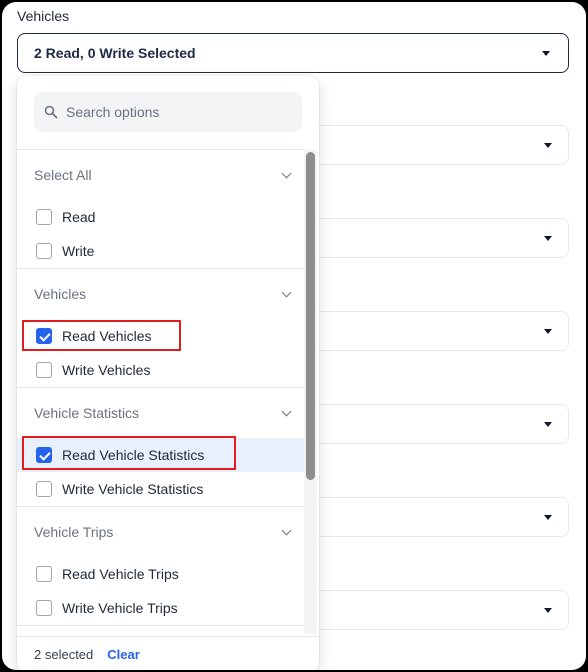 This screenshot has height=672, width=588. Describe the element at coordinates (64, 654) in the screenshot. I see `selected-count: 2 selected` at that location.